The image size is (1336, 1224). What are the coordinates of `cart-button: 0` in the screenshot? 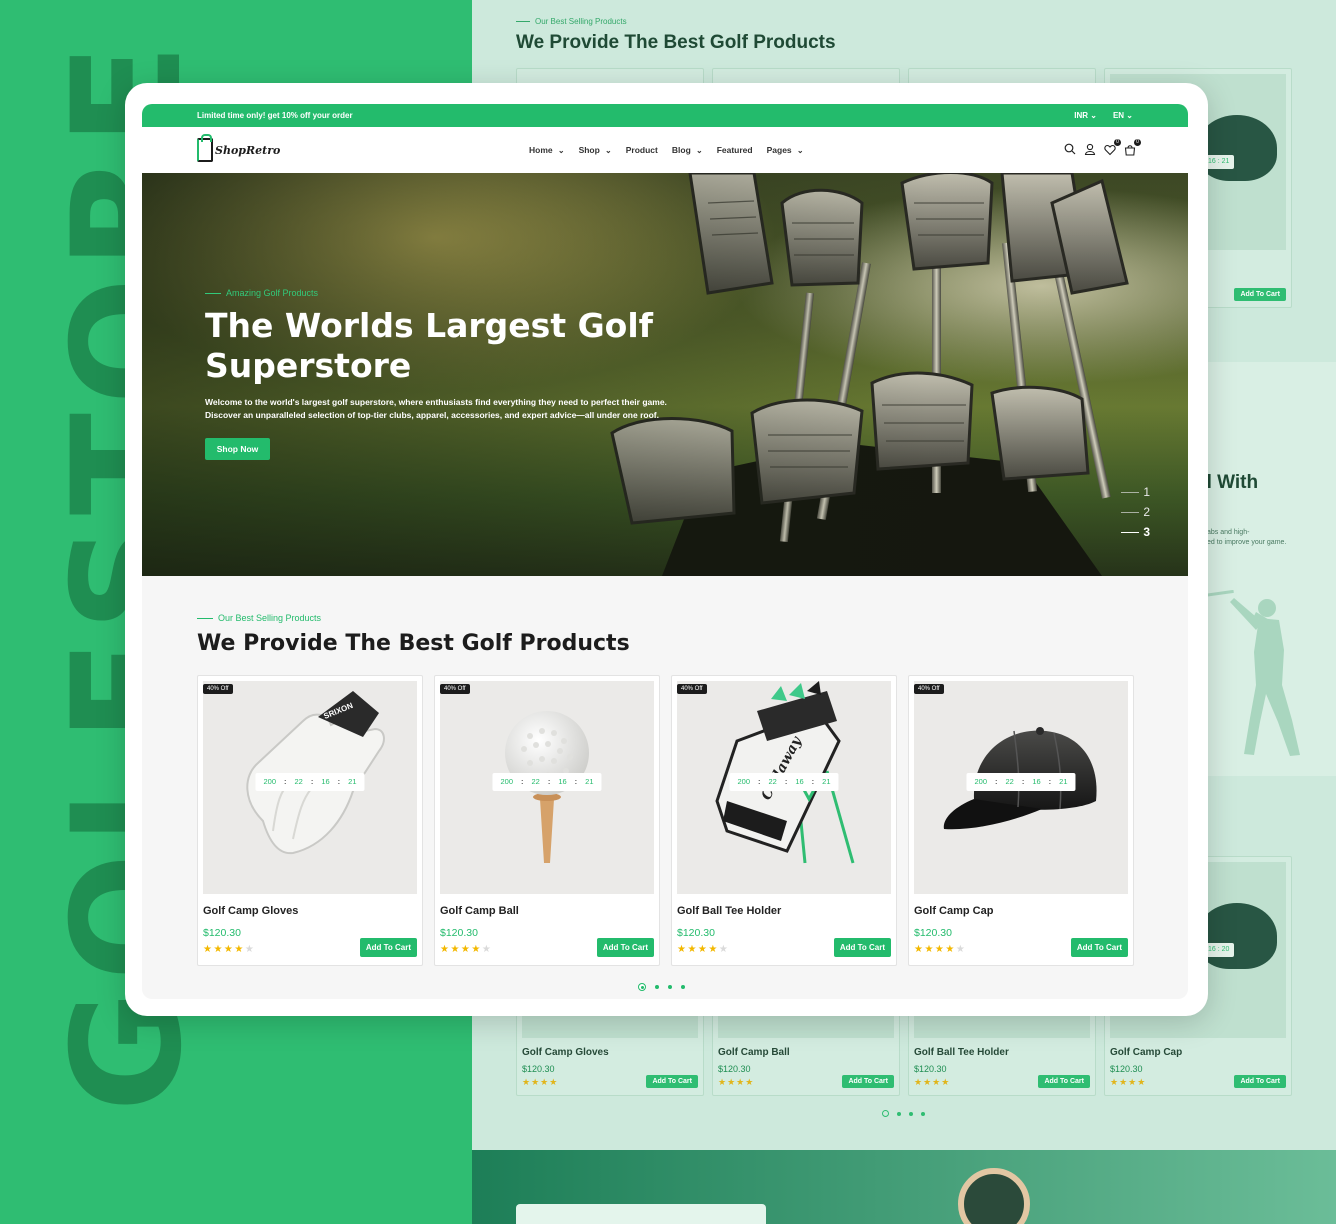 It's located at (1132, 147).